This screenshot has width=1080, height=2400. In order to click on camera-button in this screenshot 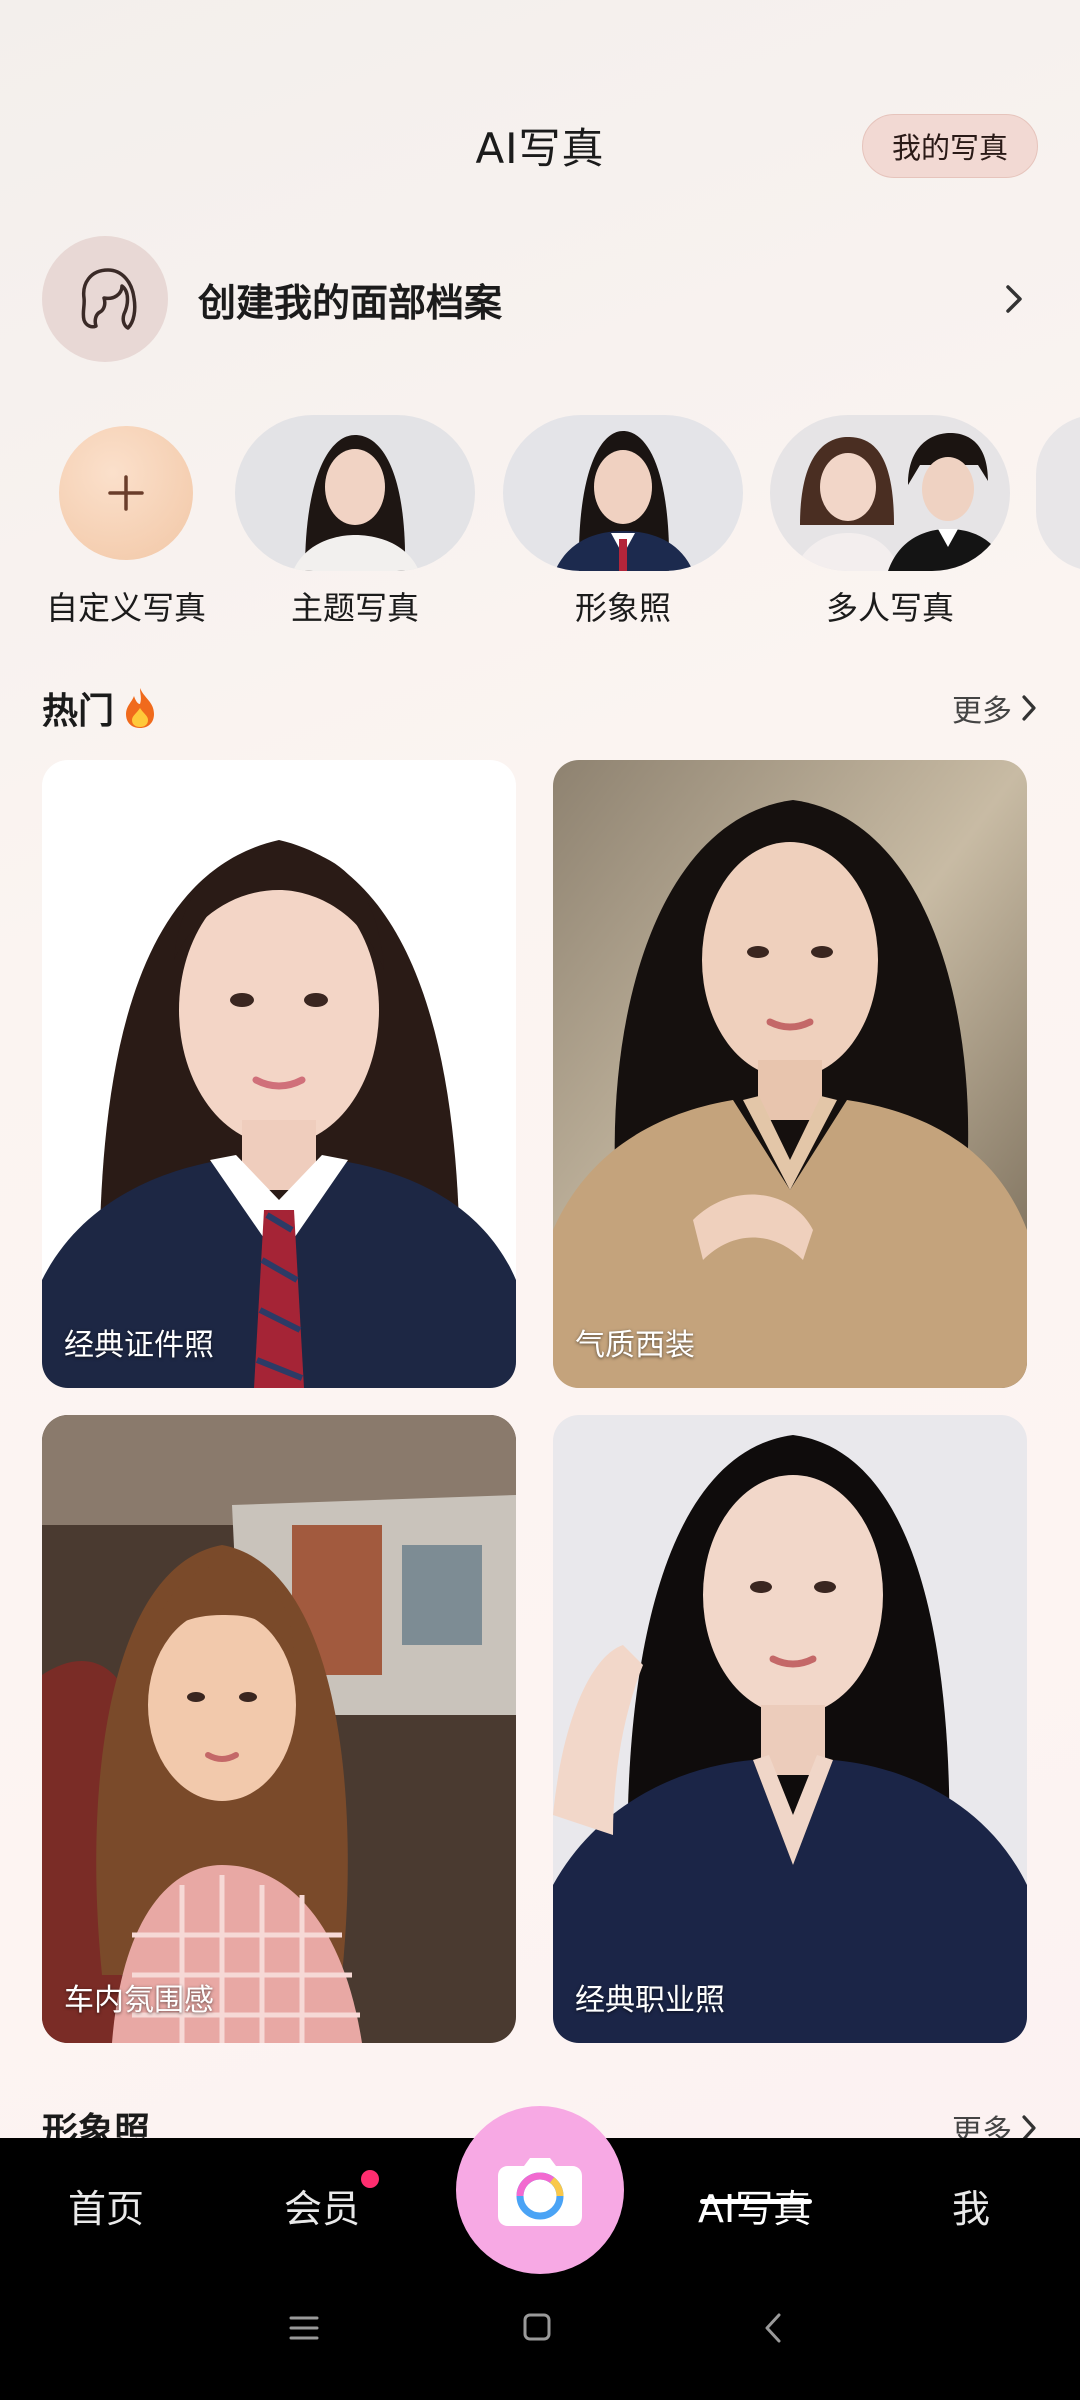, I will do `click(540, 2190)`.